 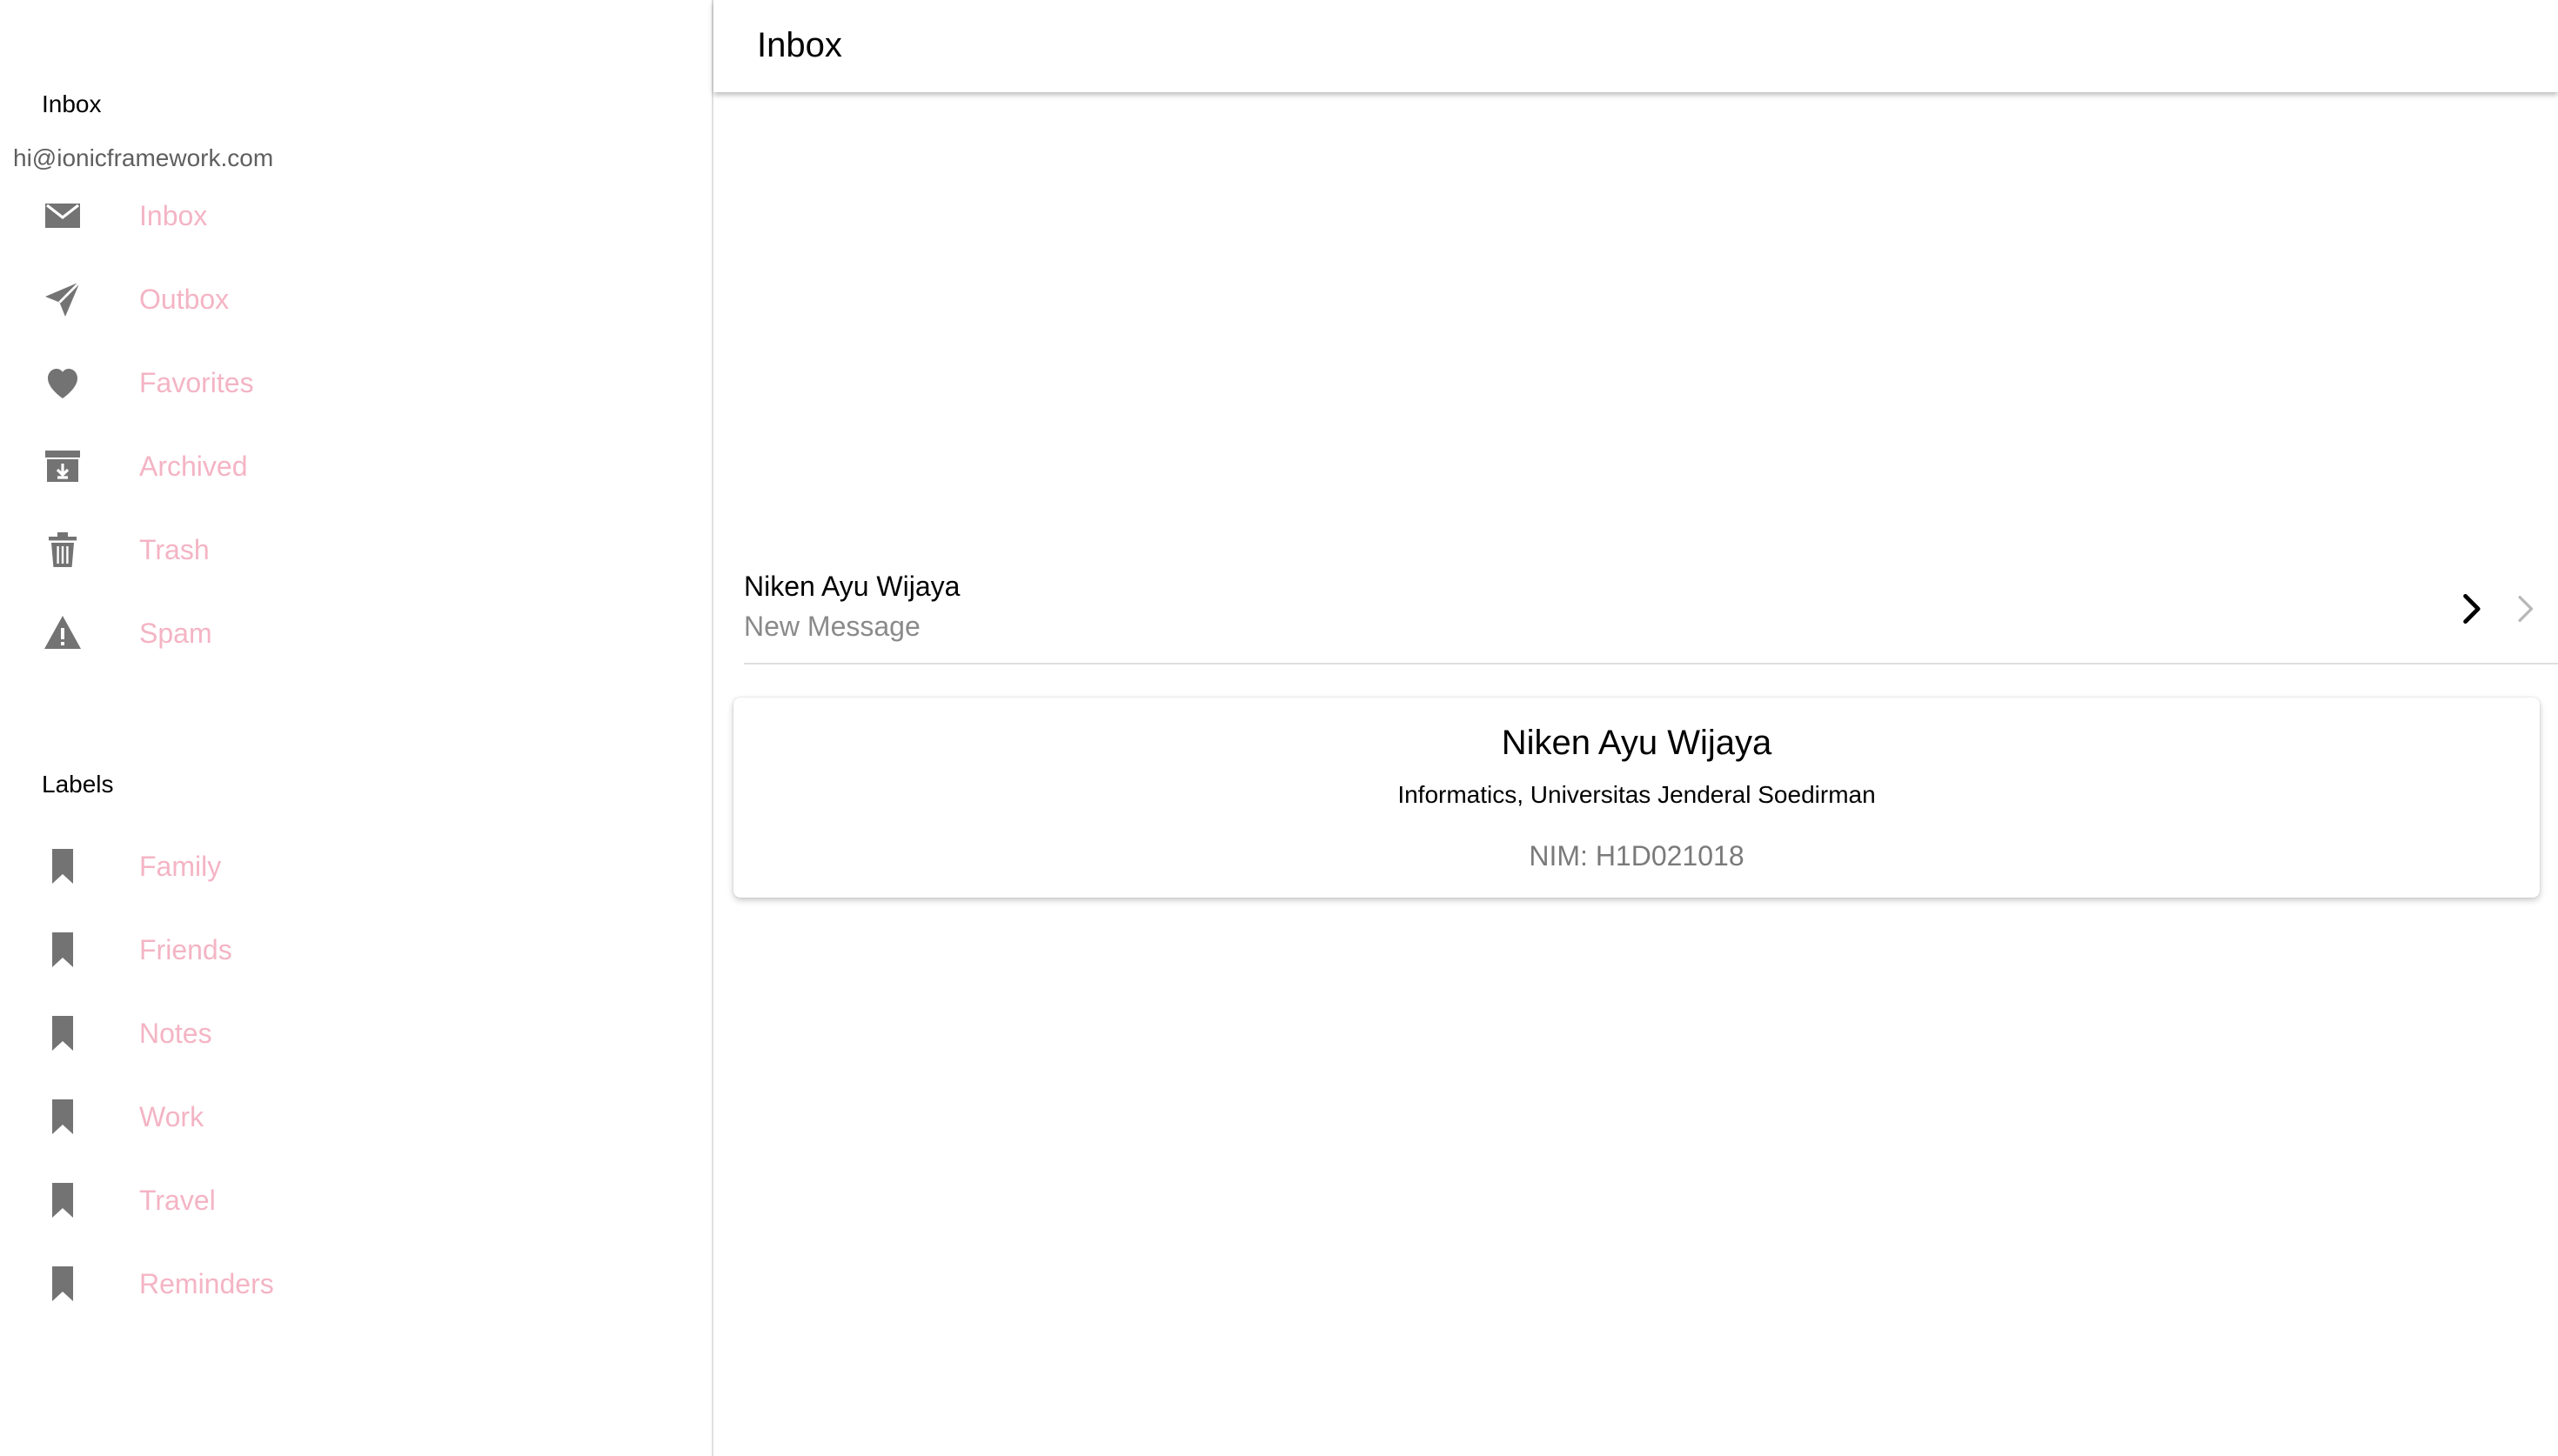 What do you see at coordinates (1636, 856) in the screenshot?
I see `card-content: NIM: H1D021018` at bounding box center [1636, 856].